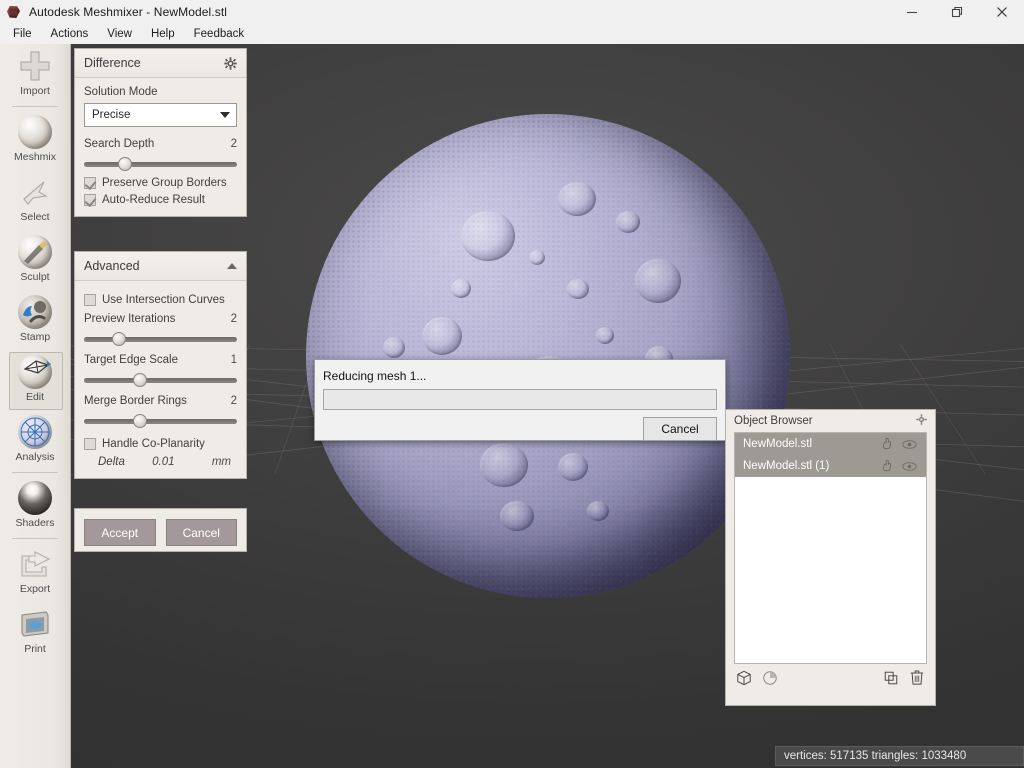 This screenshot has width=1024, height=768. I want to click on preserve-group-borders-checkbox: Preserve Group Borders, so click(160, 183).